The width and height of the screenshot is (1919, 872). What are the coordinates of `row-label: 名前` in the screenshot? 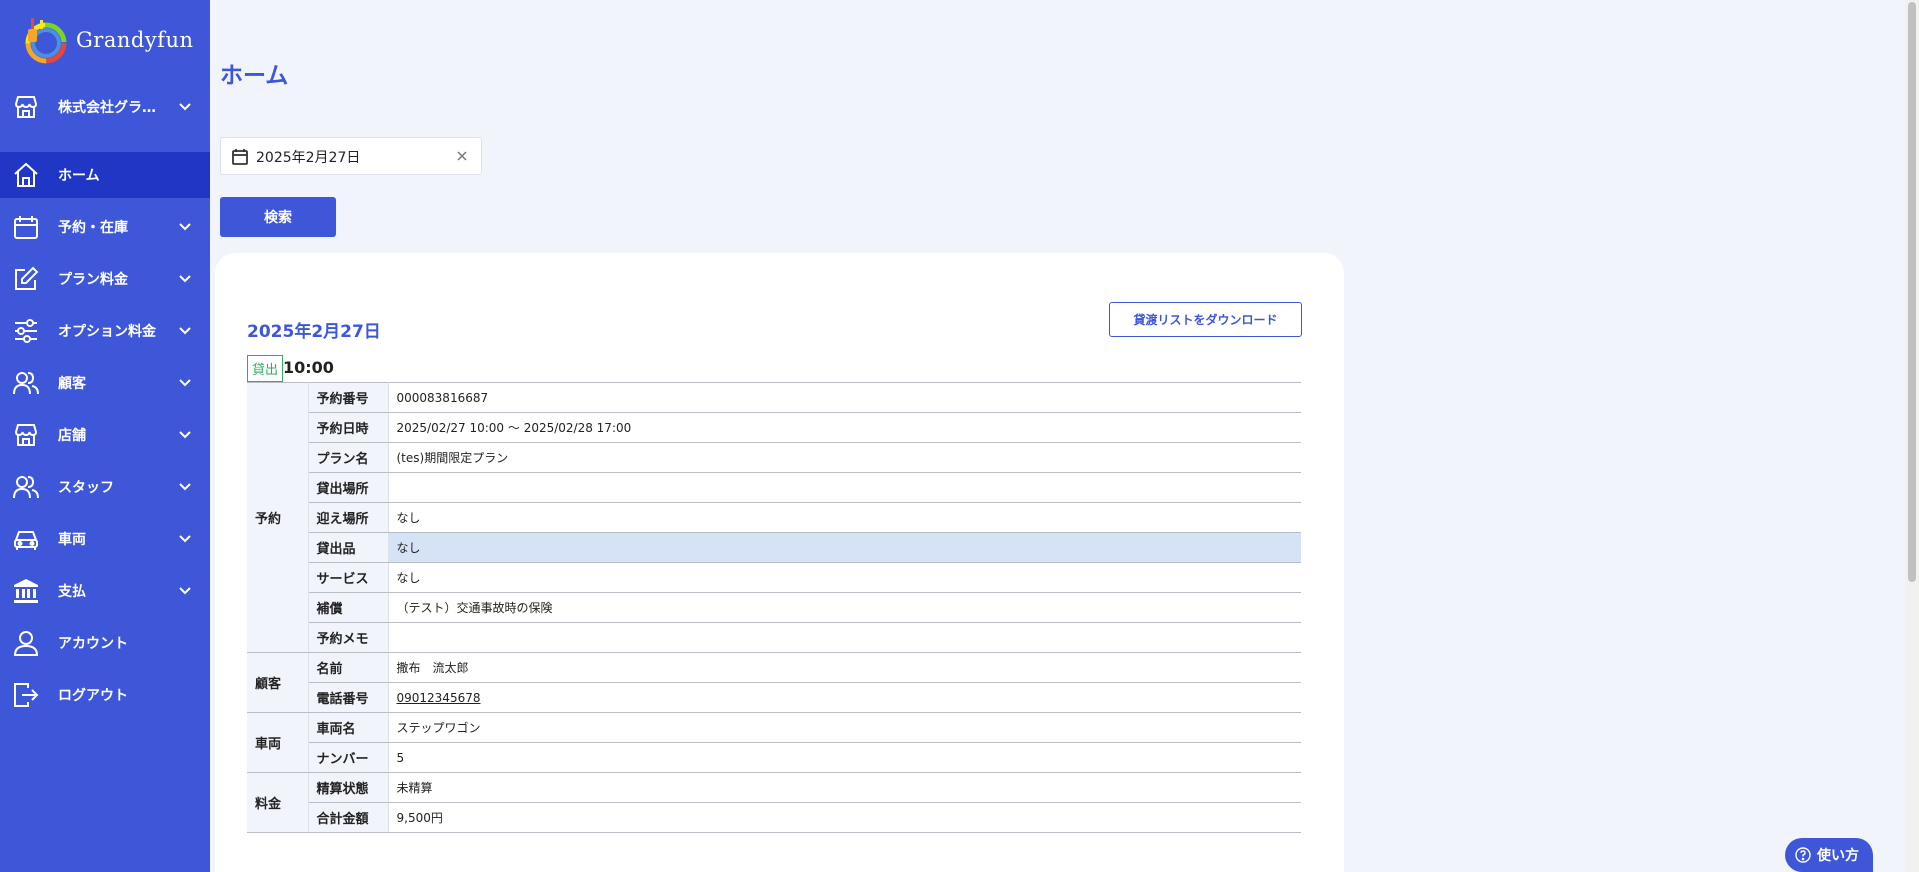 It's located at (348, 667).